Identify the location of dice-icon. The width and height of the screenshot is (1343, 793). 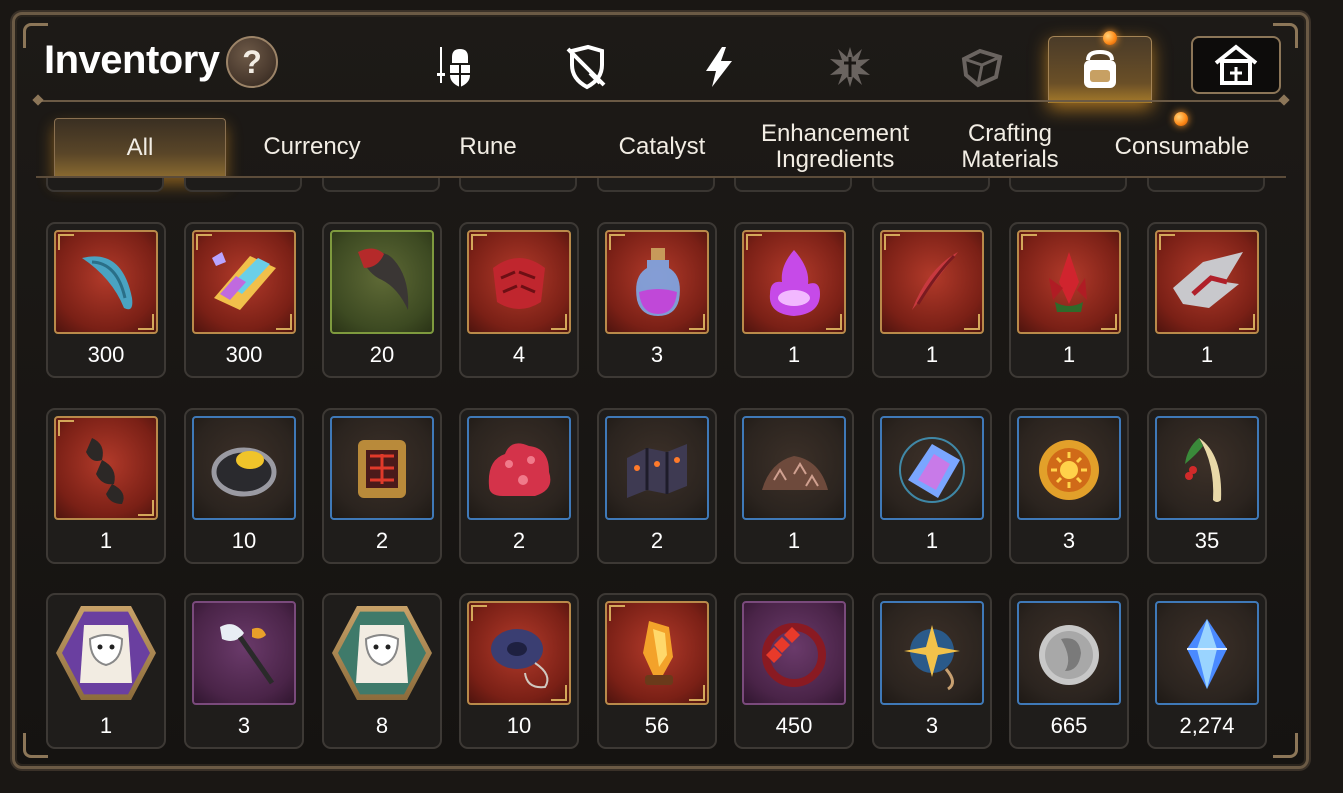
(982, 68).